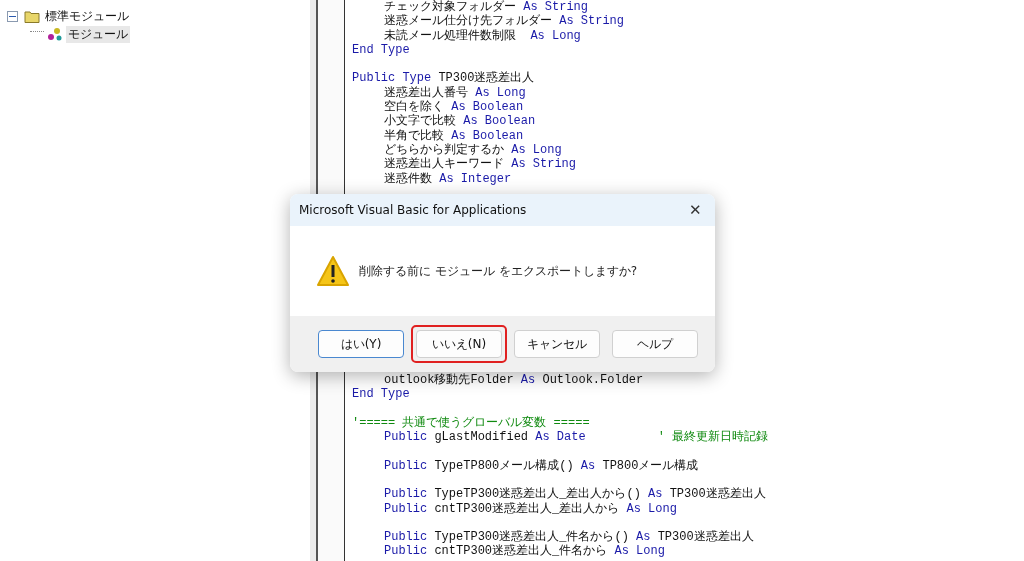 This screenshot has width=1024, height=561. What do you see at coordinates (592, 379) in the screenshot?
I see `code-text: Outlook.Folder` at bounding box center [592, 379].